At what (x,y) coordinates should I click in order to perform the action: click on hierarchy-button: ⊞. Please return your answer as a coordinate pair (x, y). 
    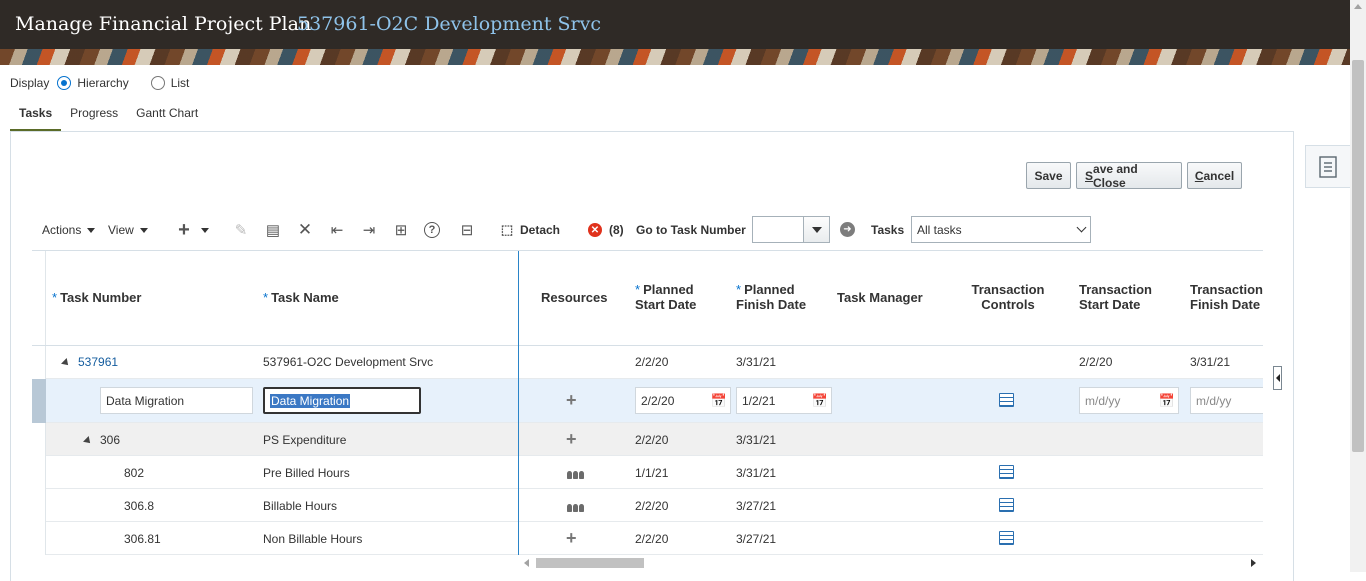
    Looking at the image, I should click on (401, 230).